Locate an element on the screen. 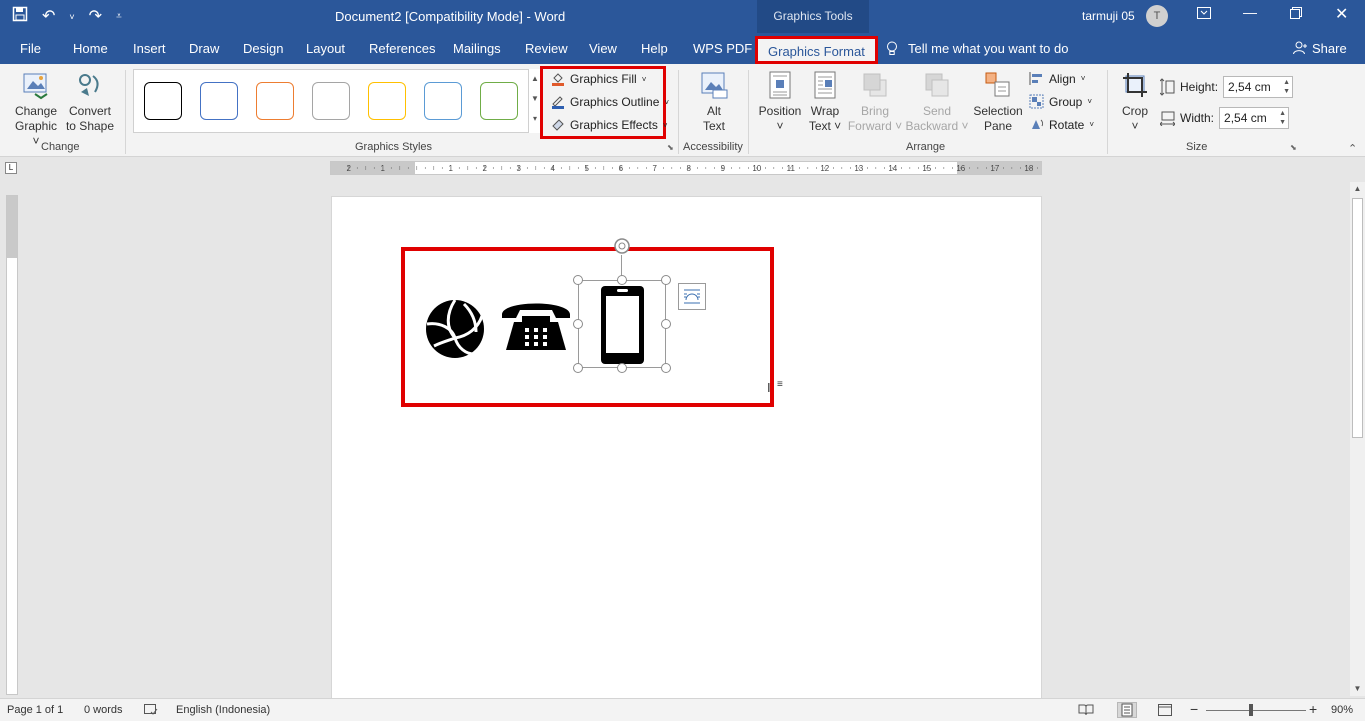  tab-file: File is located at coordinates (30, 48).